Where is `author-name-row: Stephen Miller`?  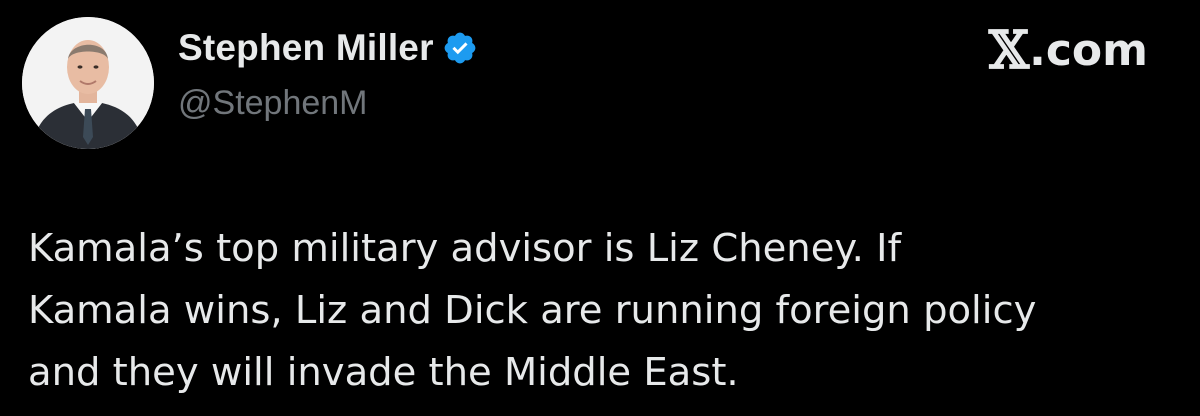
author-name-row: Stephen Miller is located at coordinates (328, 48).